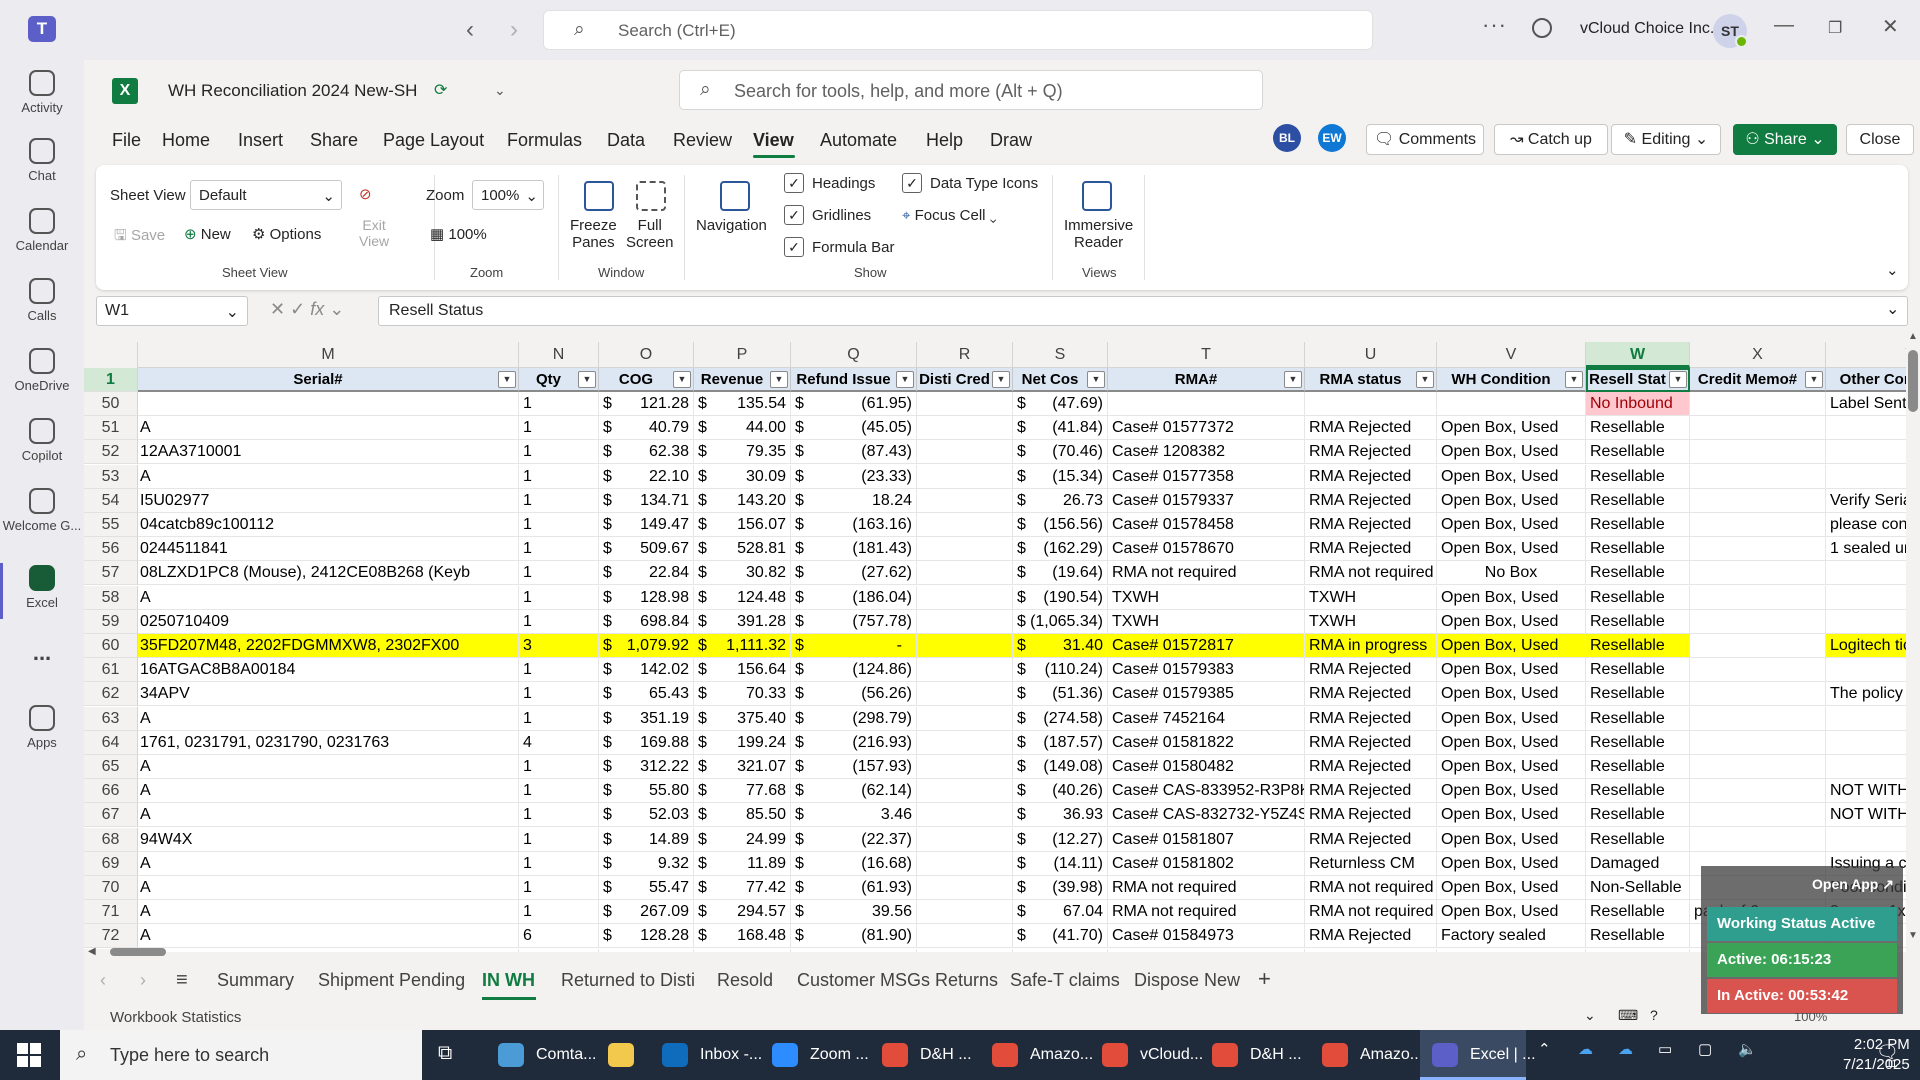 The image size is (1920, 1080). Describe the element at coordinates (111, 719) in the screenshot. I see `row-header: 63` at that location.